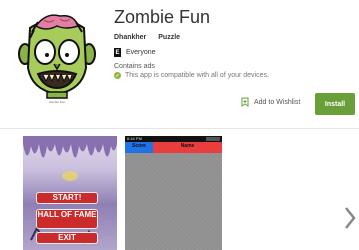 The height and width of the screenshot is (250, 359). What do you see at coordinates (187, 152) in the screenshot?
I see `name-strip` at bounding box center [187, 152].